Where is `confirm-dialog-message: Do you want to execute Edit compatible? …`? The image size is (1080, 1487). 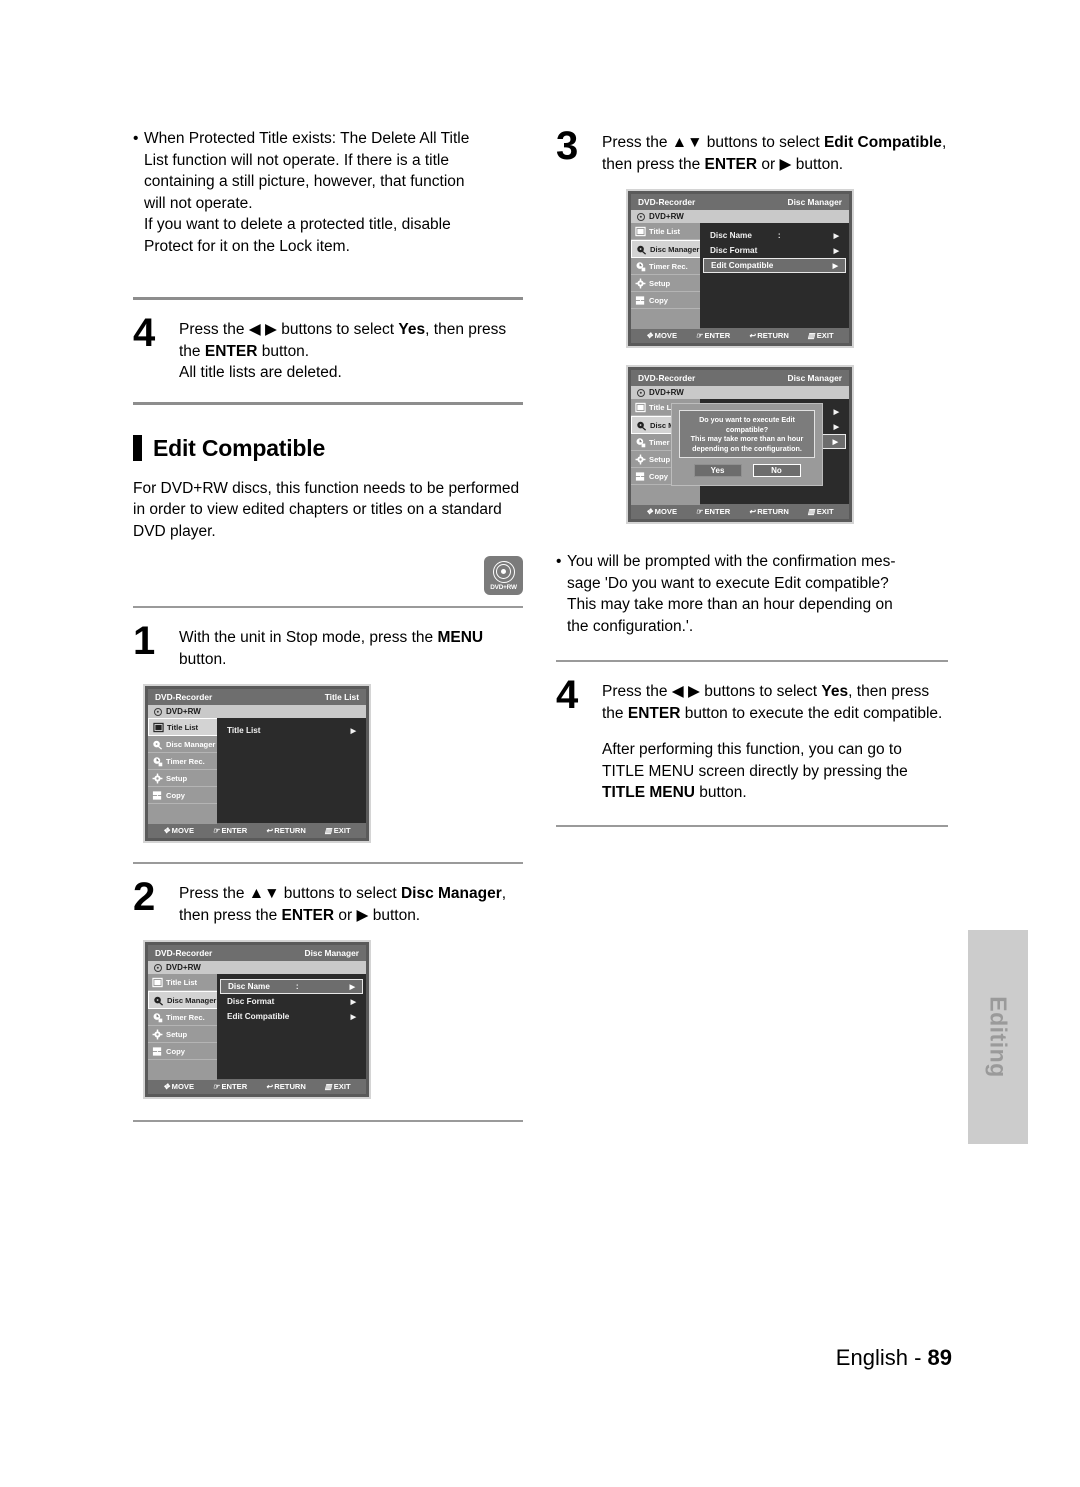
confirm-dialog-message: Do you want to execute Edit compatible? … is located at coordinates (747, 434).